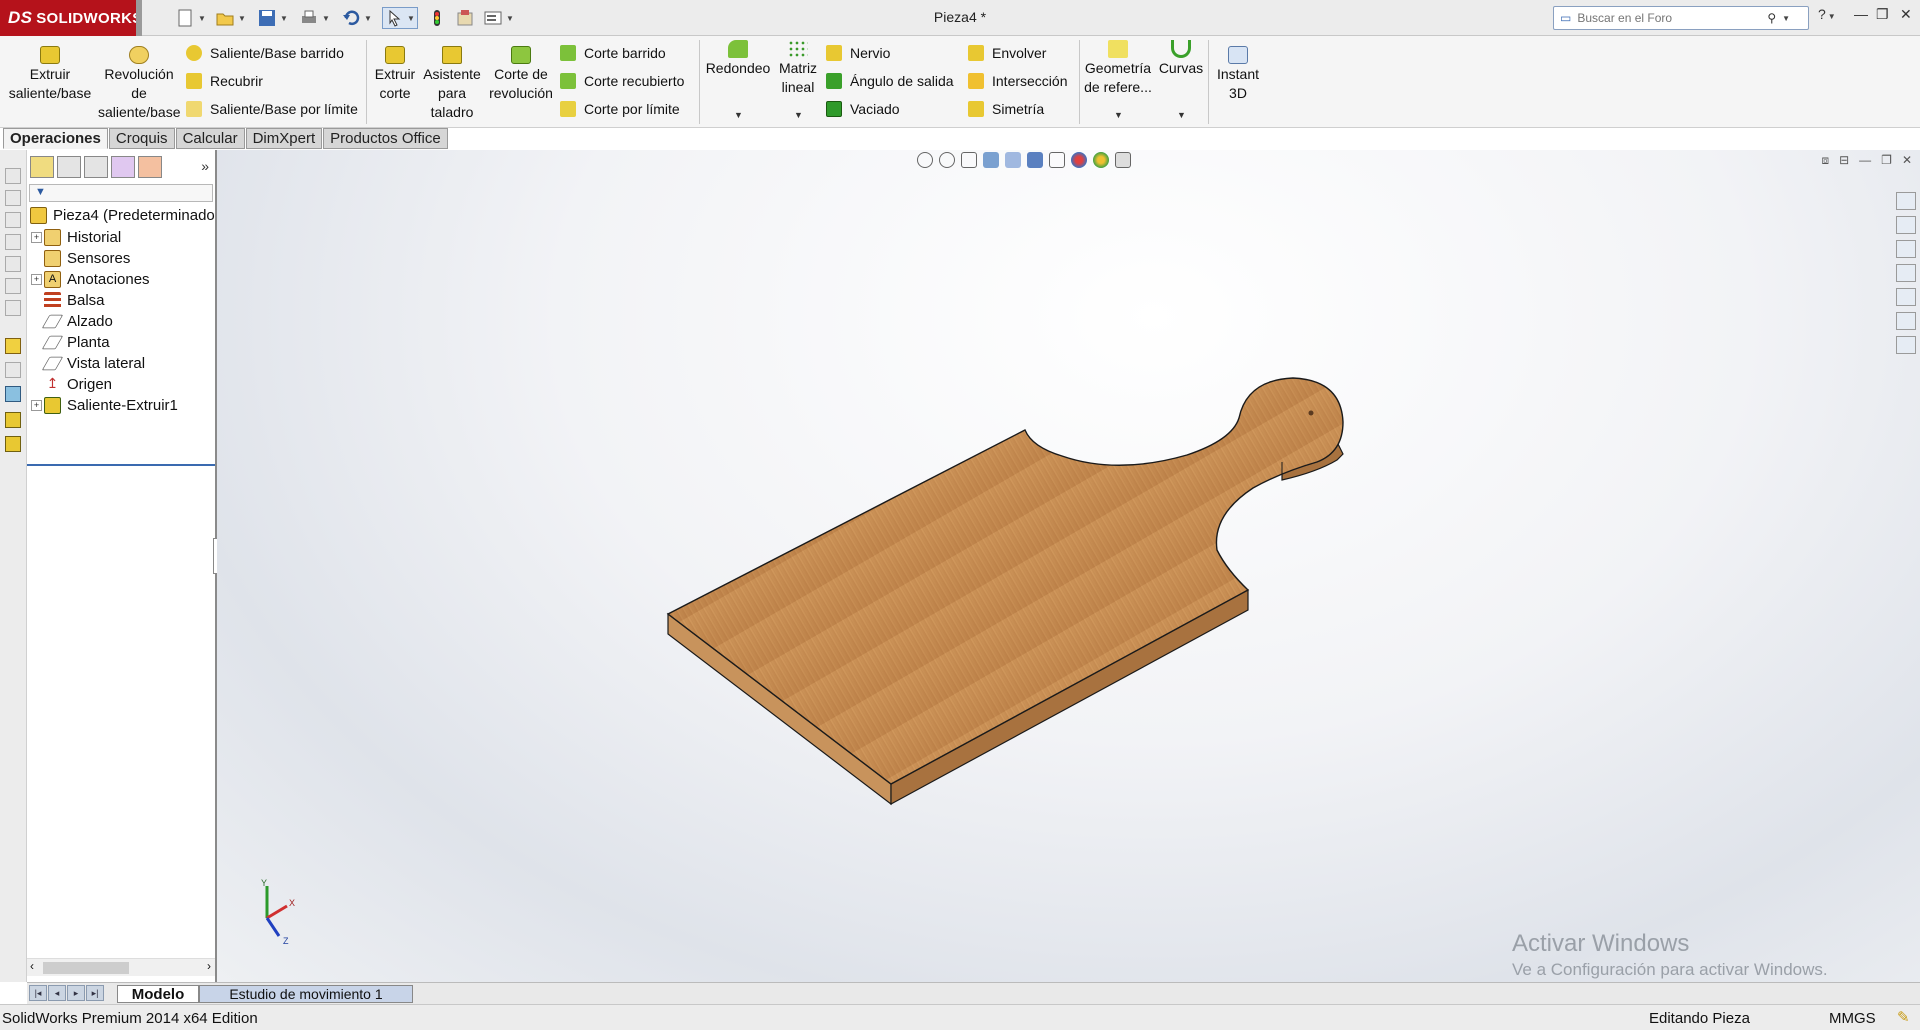 Image resolution: width=1920 pixels, height=1030 pixels. Describe the element at coordinates (1672, 18) in the screenshot. I see `search-input` at that location.